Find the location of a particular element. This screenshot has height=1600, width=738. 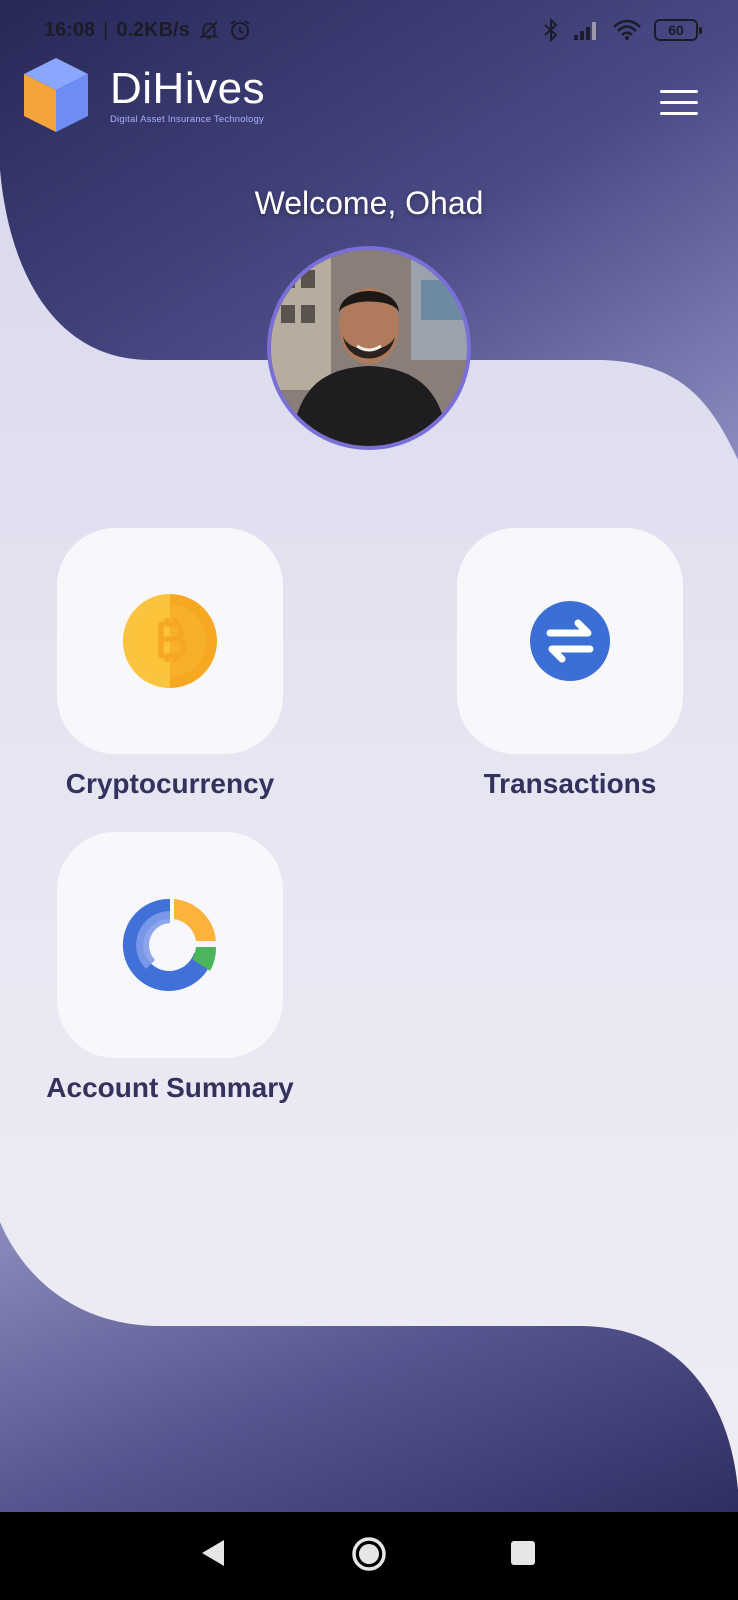

account-summary-icon-box is located at coordinates (170, 945).